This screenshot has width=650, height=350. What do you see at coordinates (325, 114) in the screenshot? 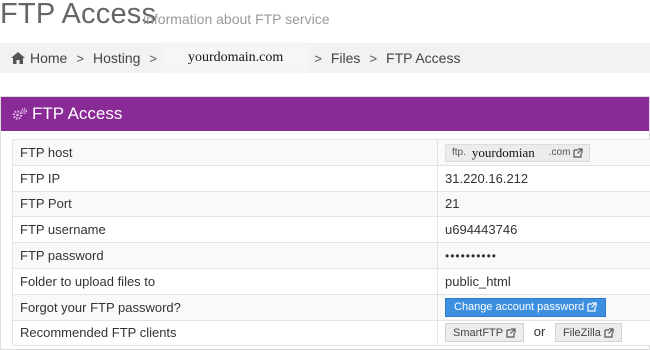
I see `panel-header: FTP Access` at bounding box center [325, 114].